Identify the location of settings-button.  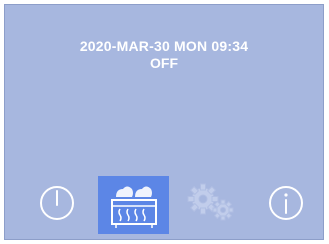
(212, 203).